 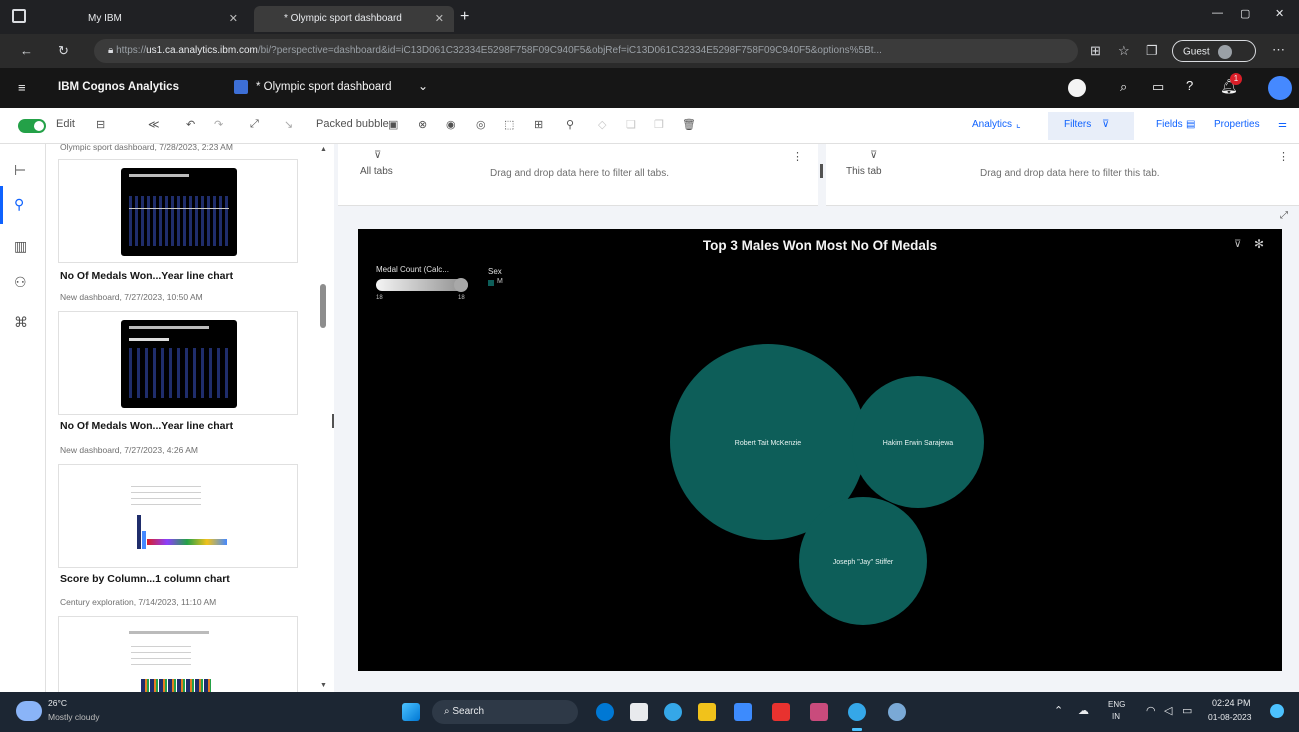 What do you see at coordinates (451, 124) in the screenshot?
I see `filter-visual-icon: ◉` at bounding box center [451, 124].